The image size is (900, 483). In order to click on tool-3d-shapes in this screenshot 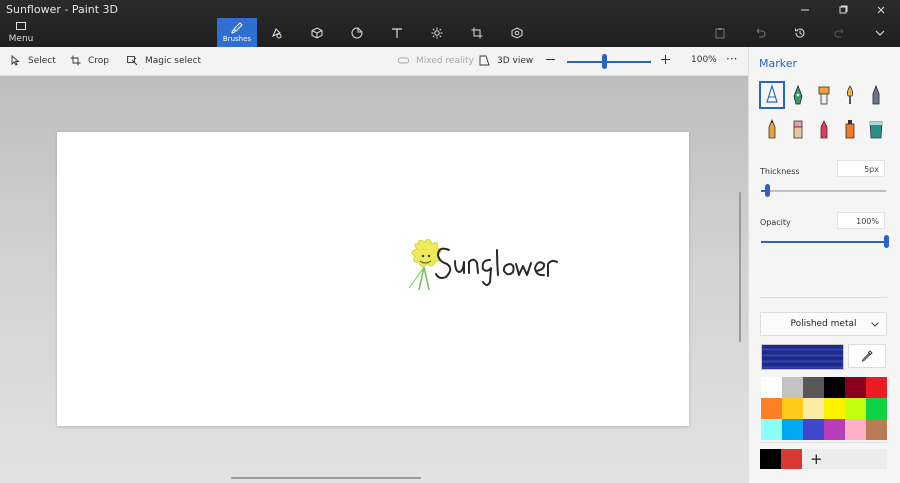, I will do `click(317, 32)`.